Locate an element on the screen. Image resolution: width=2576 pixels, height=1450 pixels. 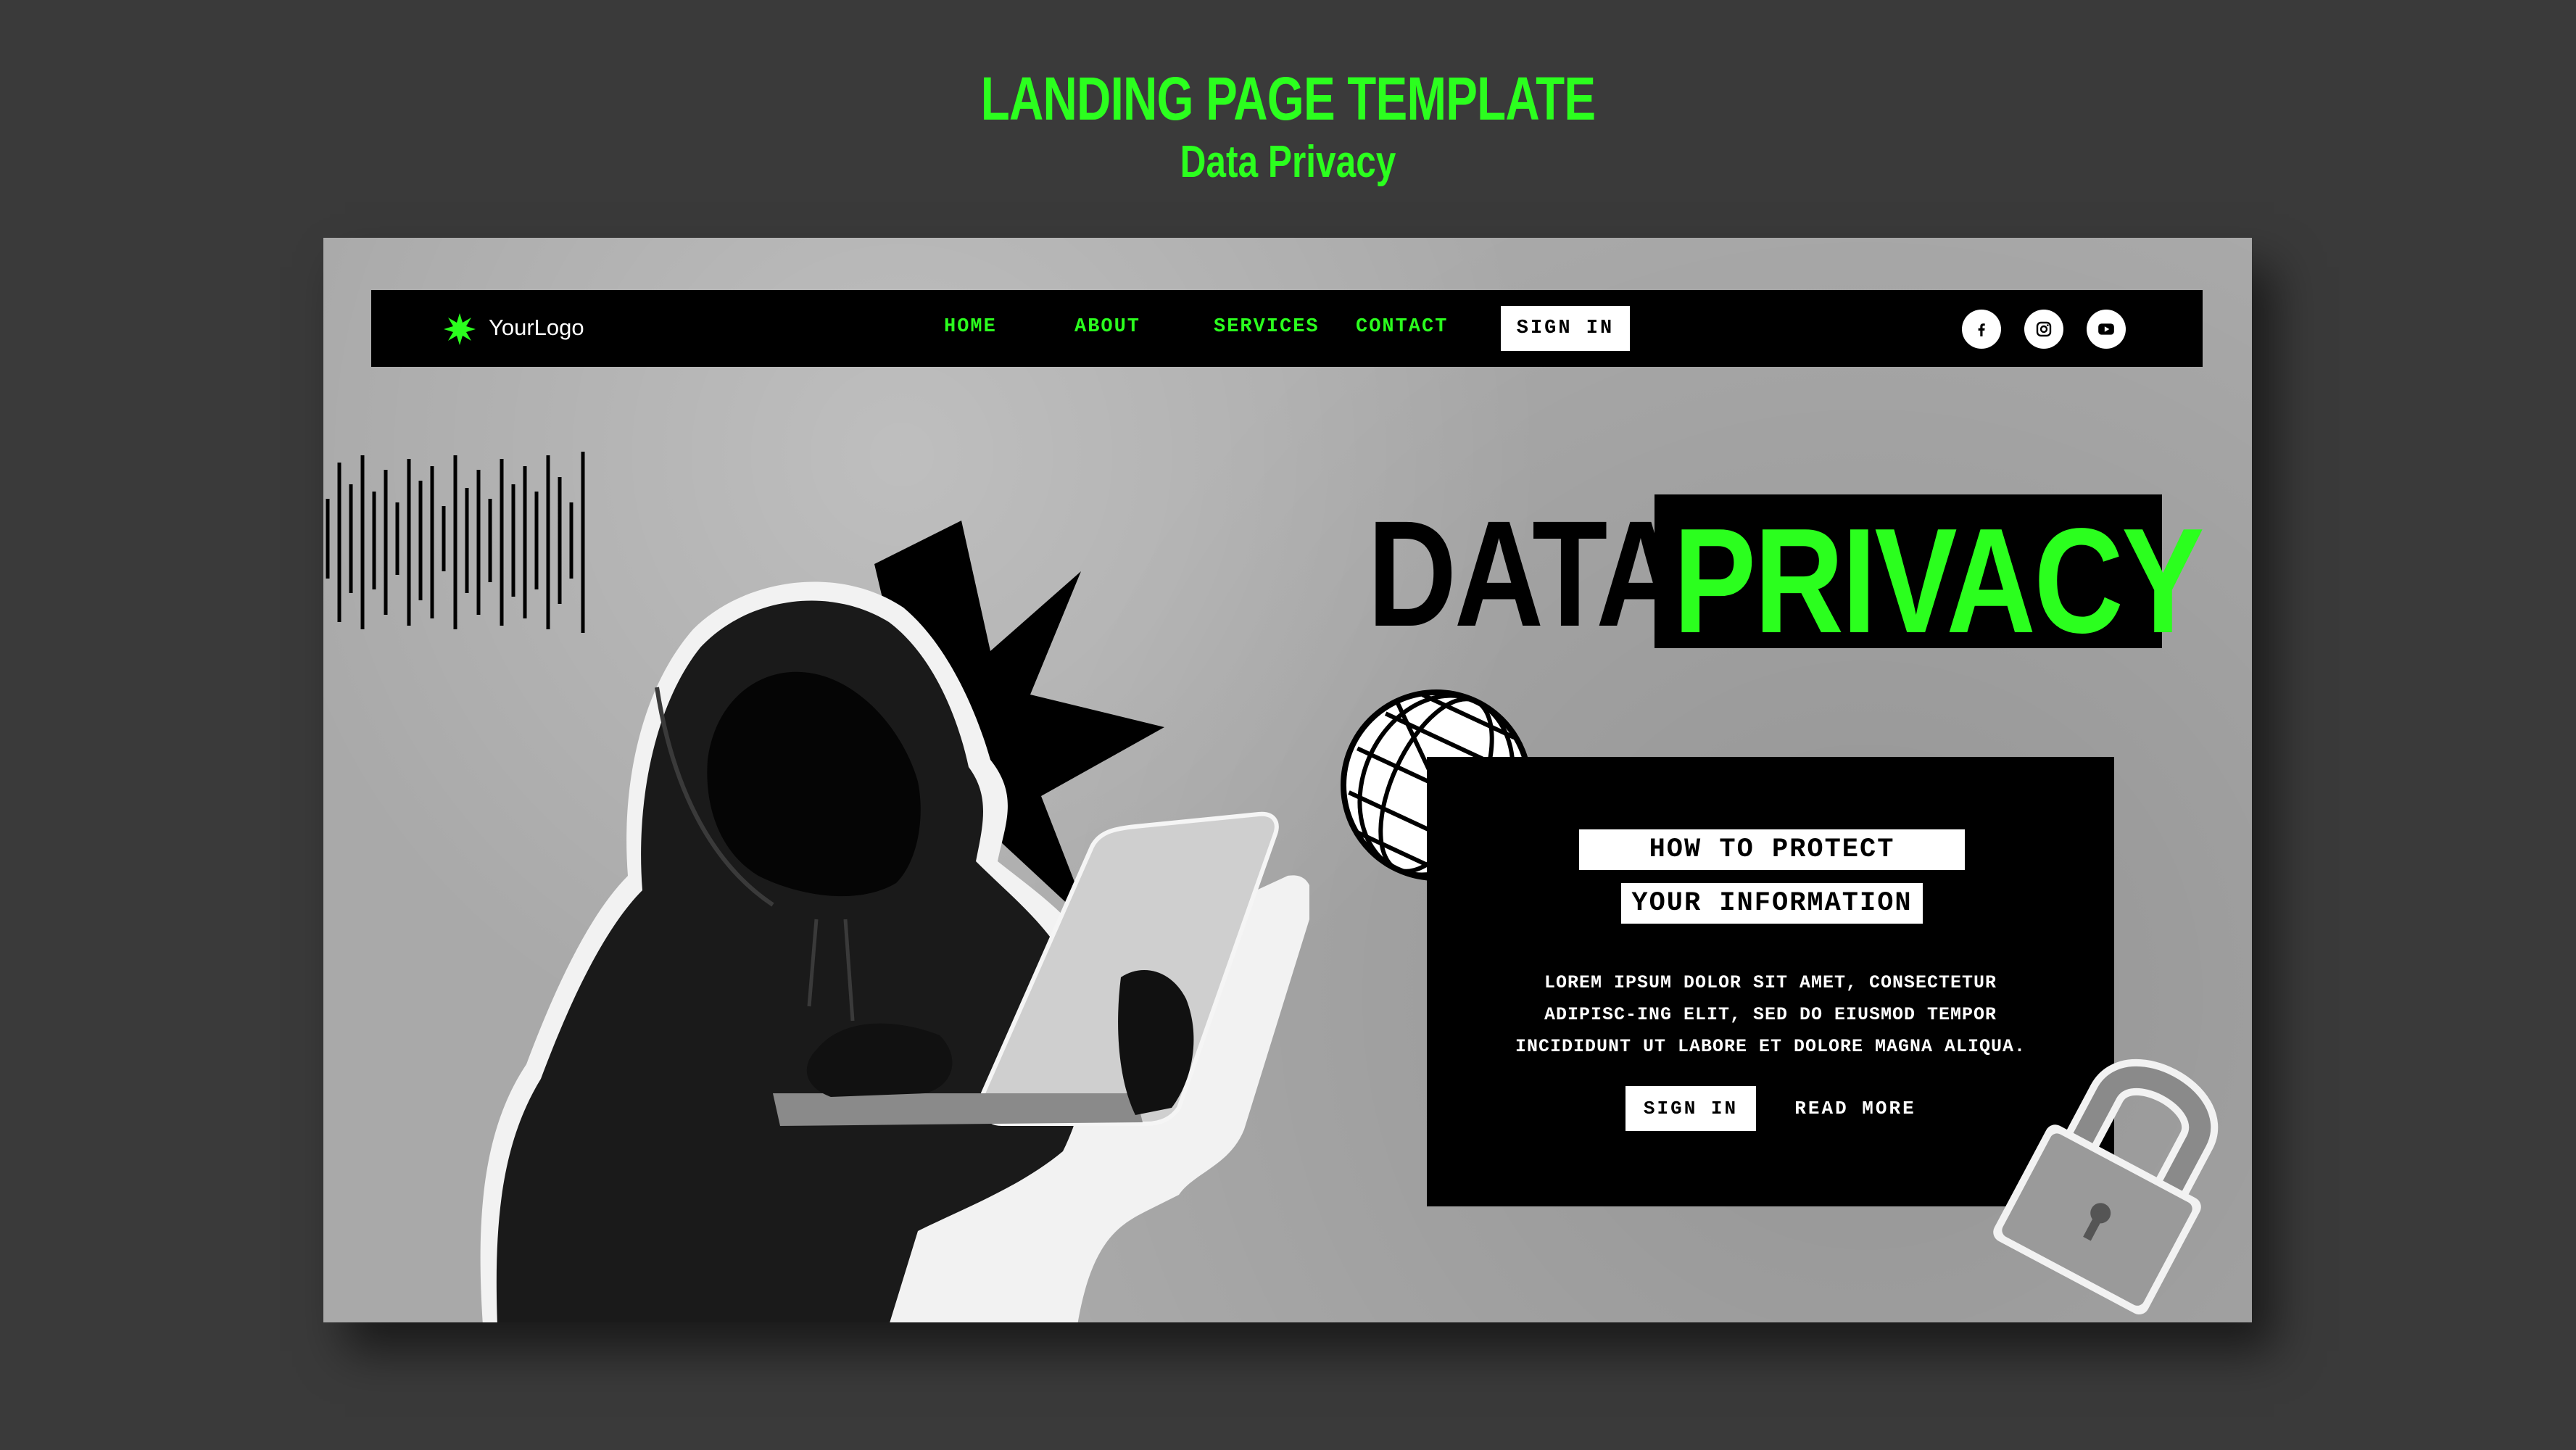
facebook-link is located at coordinates (1981, 329).